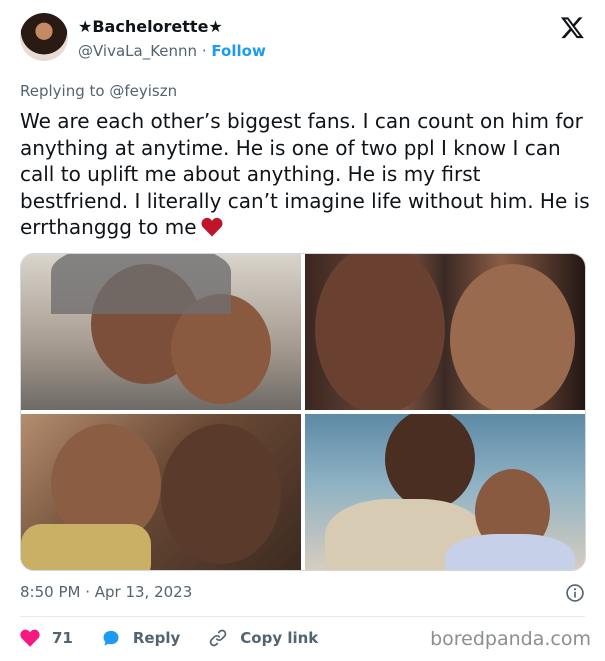  Describe the element at coordinates (156, 638) in the screenshot. I see `reply-label: Reply` at that location.